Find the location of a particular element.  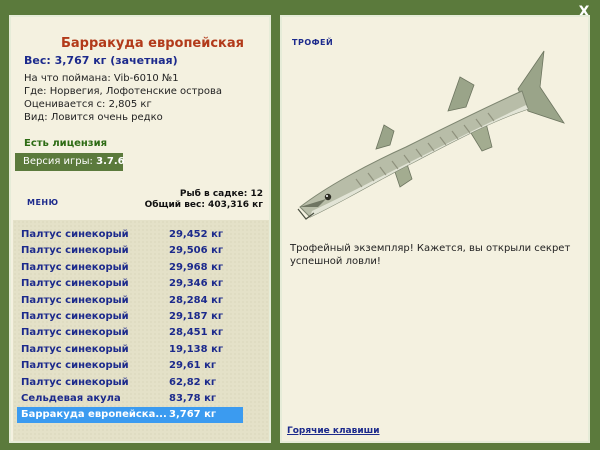

license-status: Есть лицензия is located at coordinates (66, 143).